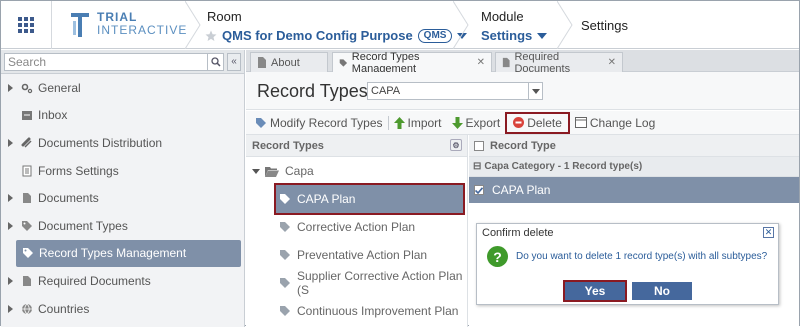 The image size is (800, 327). I want to click on gears-icon, so click(27, 88).